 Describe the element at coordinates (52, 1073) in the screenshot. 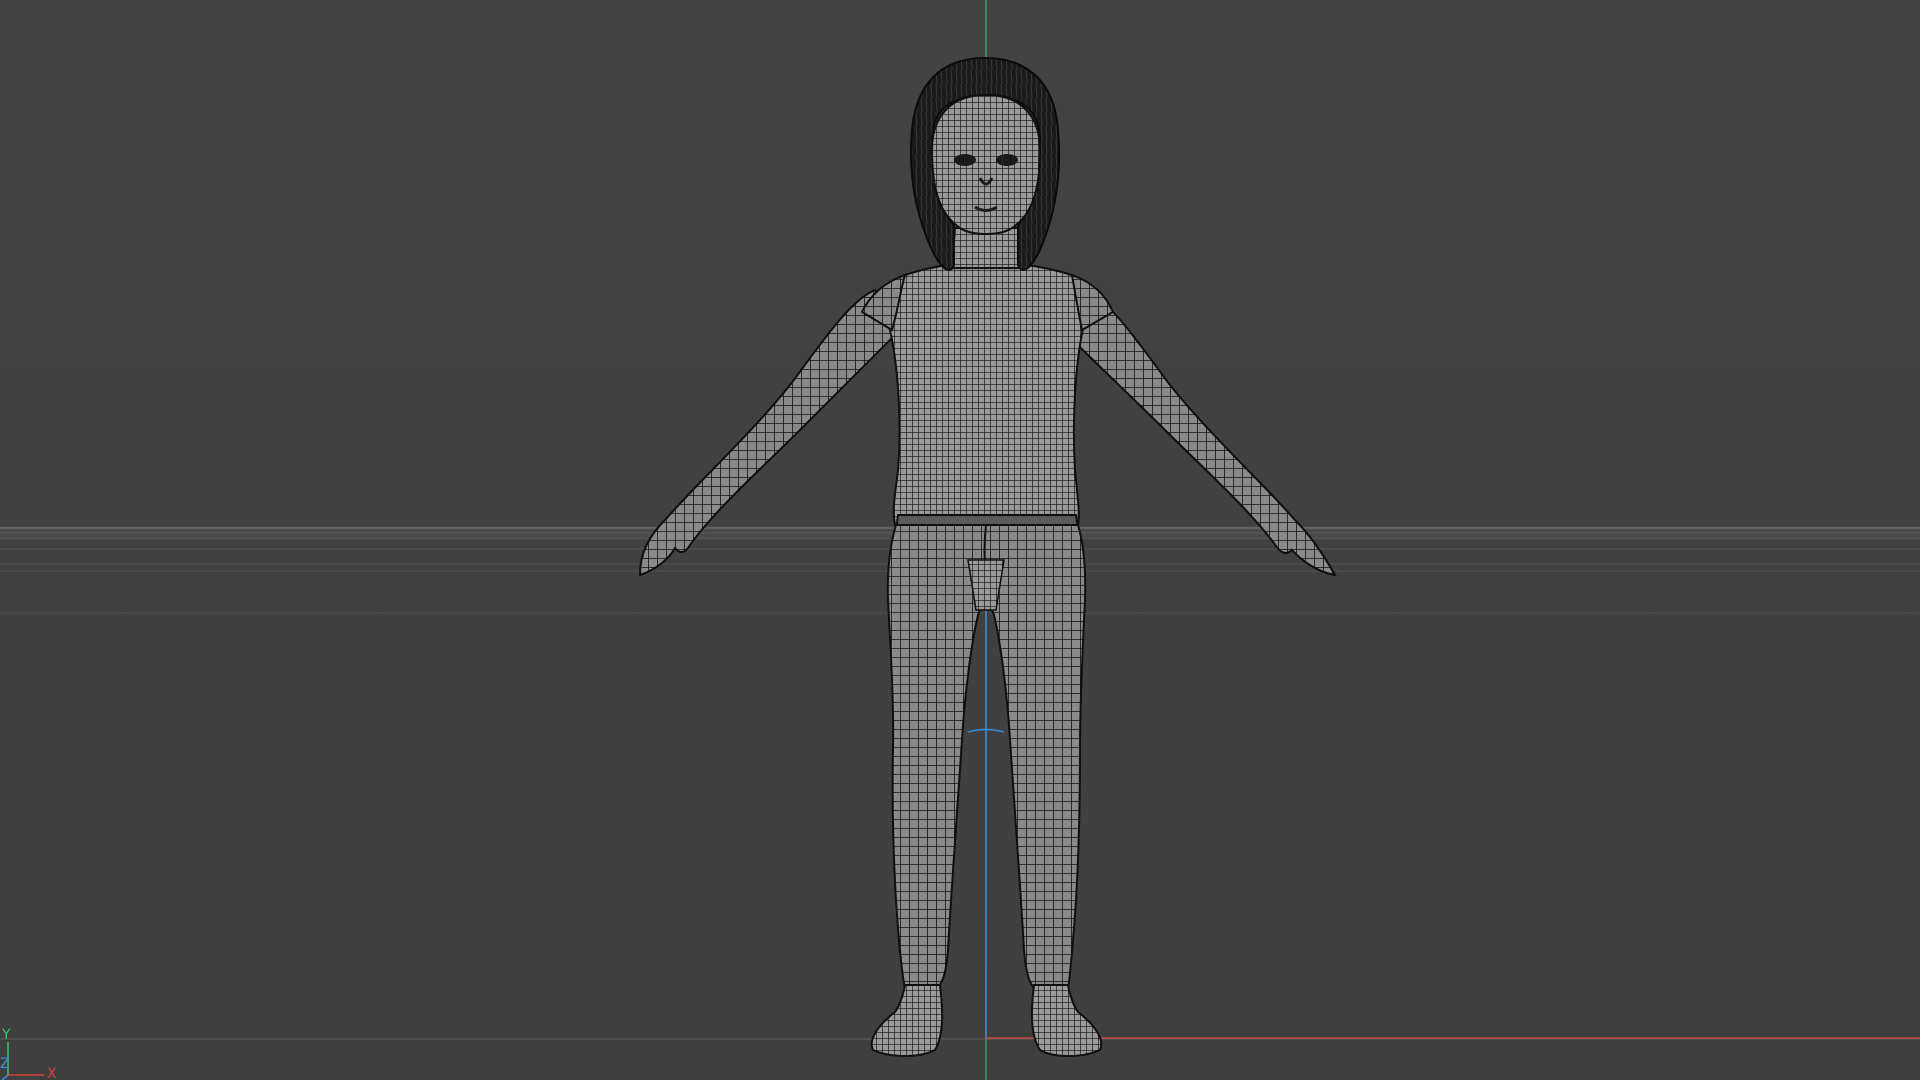

I see `x-axis-label: X` at that location.